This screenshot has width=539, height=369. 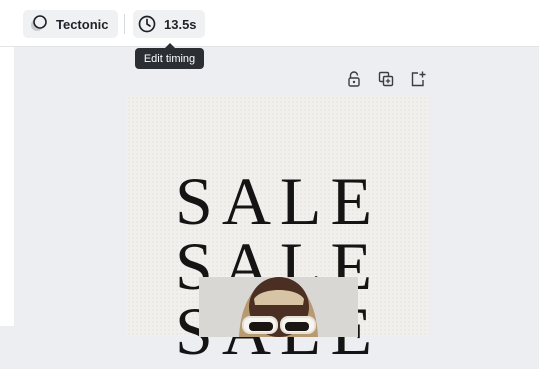 What do you see at coordinates (418, 79) in the screenshot?
I see `add-page-icon` at bounding box center [418, 79].